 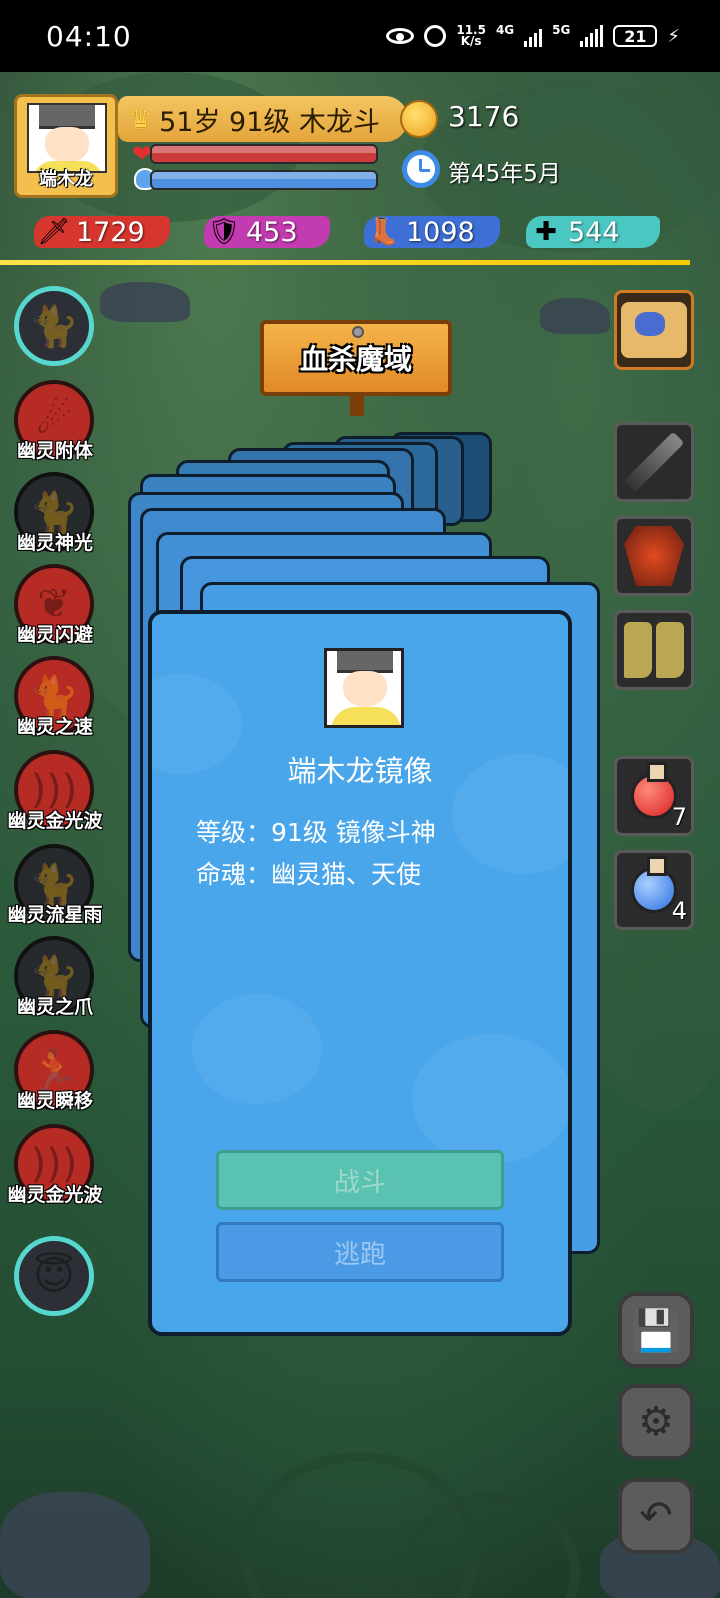 What do you see at coordinates (67, 138) in the screenshot?
I see `avatar-portrait` at bounding box center [67, 138].